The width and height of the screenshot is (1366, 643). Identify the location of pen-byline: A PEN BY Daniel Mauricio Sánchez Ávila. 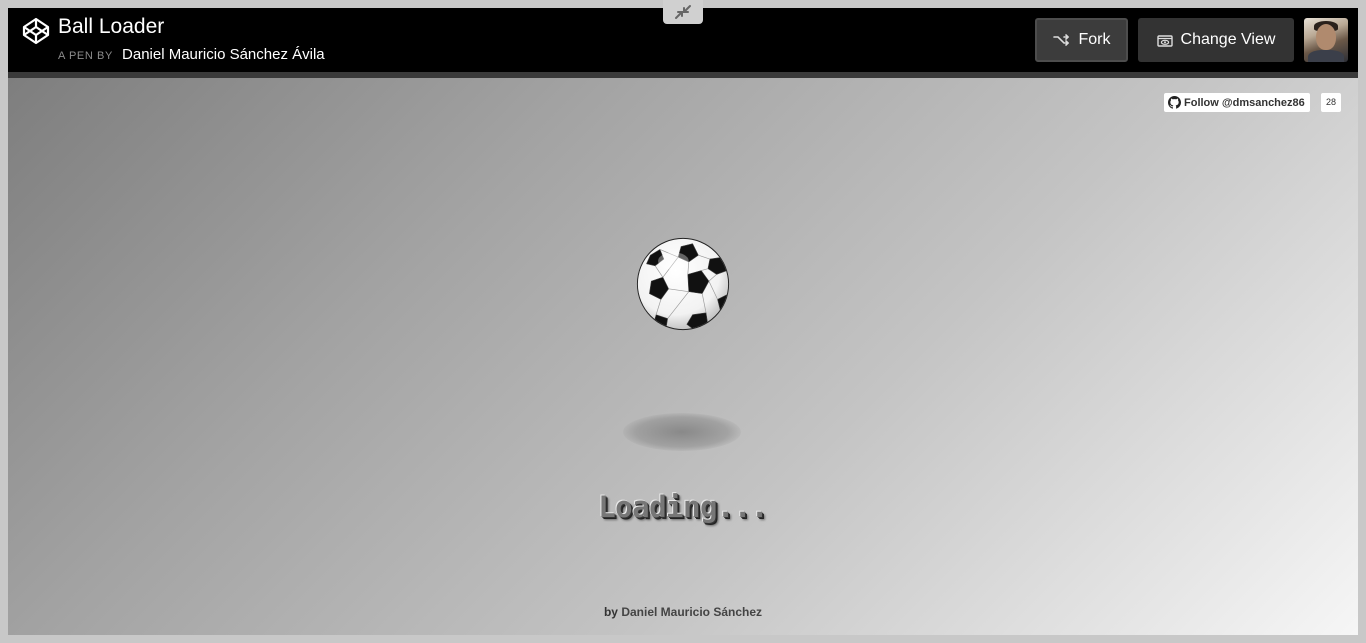
(191, 55).